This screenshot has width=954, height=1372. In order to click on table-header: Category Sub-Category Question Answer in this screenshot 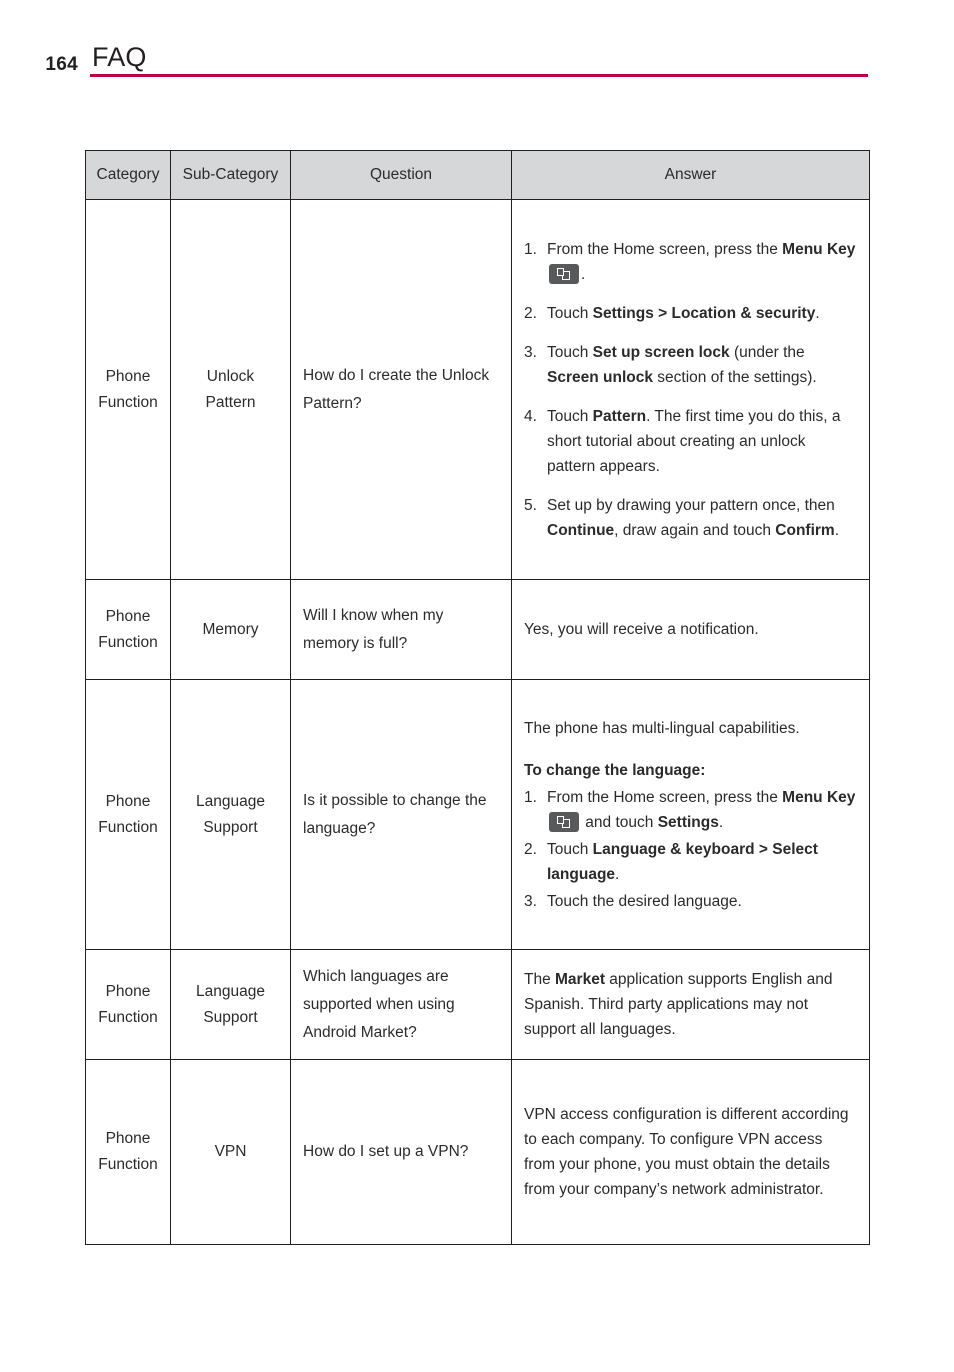, I will do `click(477, 175)`.